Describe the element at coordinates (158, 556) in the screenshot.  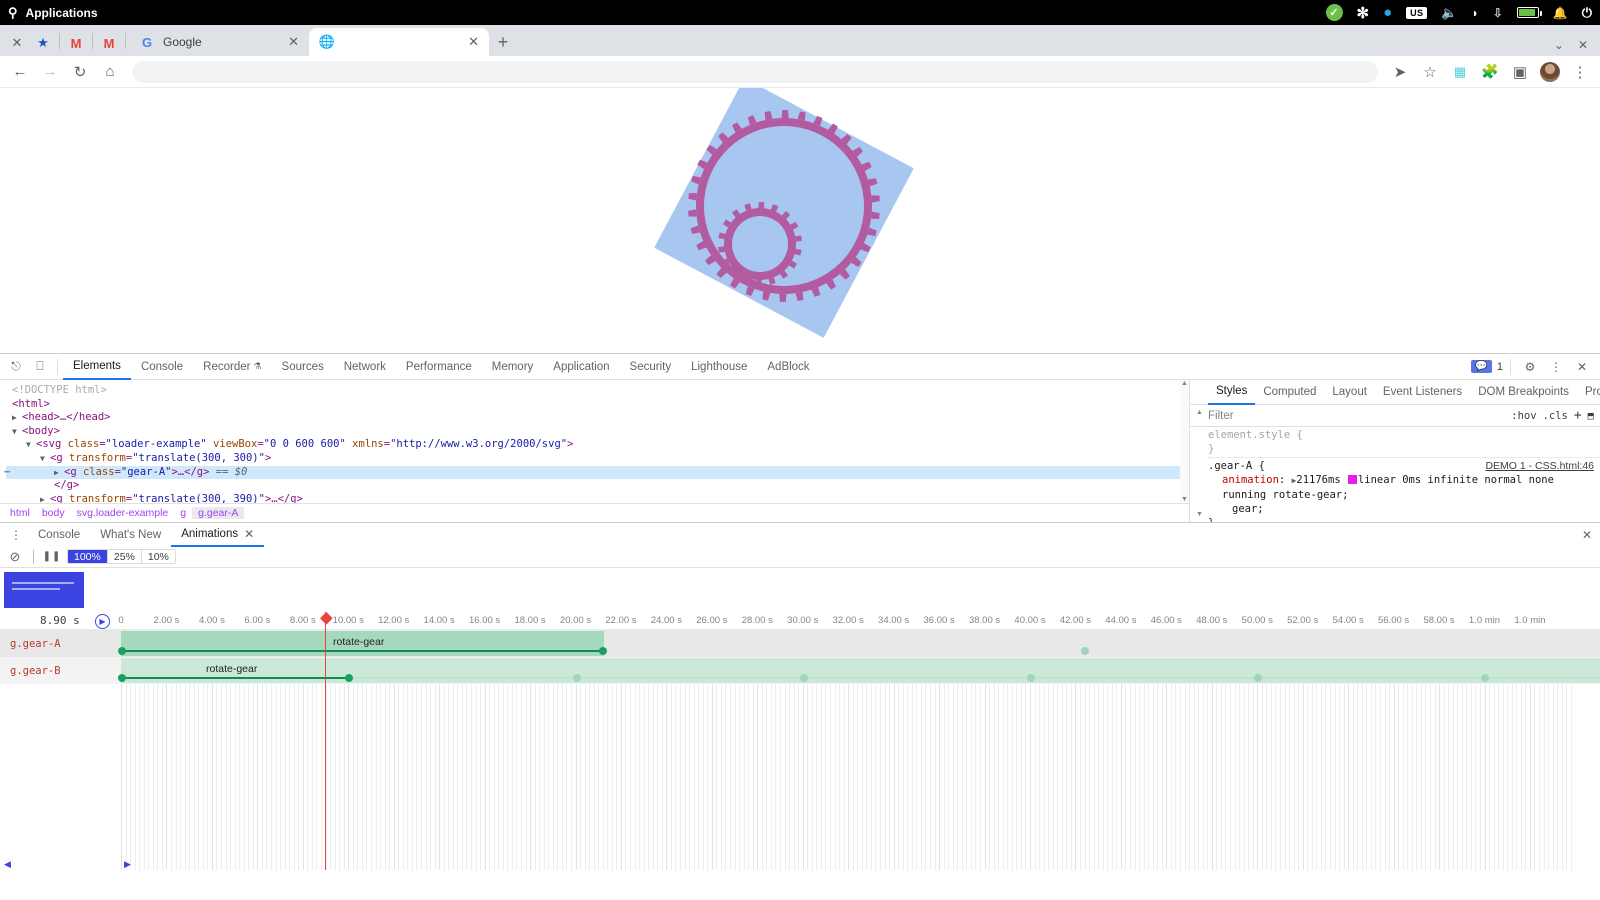
I see `speed-10: 10%` at that location.